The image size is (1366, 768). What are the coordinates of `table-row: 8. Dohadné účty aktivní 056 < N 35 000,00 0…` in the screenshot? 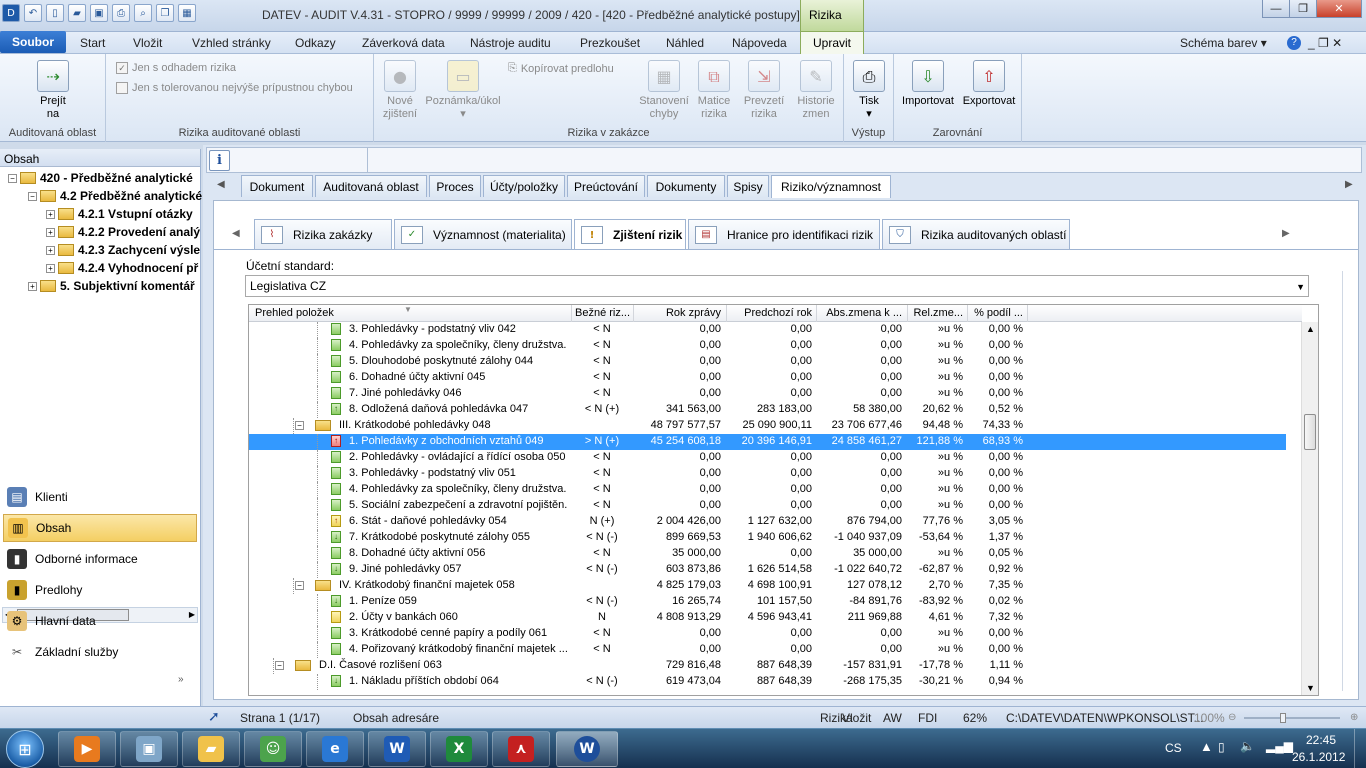 It's located at (775, 554).